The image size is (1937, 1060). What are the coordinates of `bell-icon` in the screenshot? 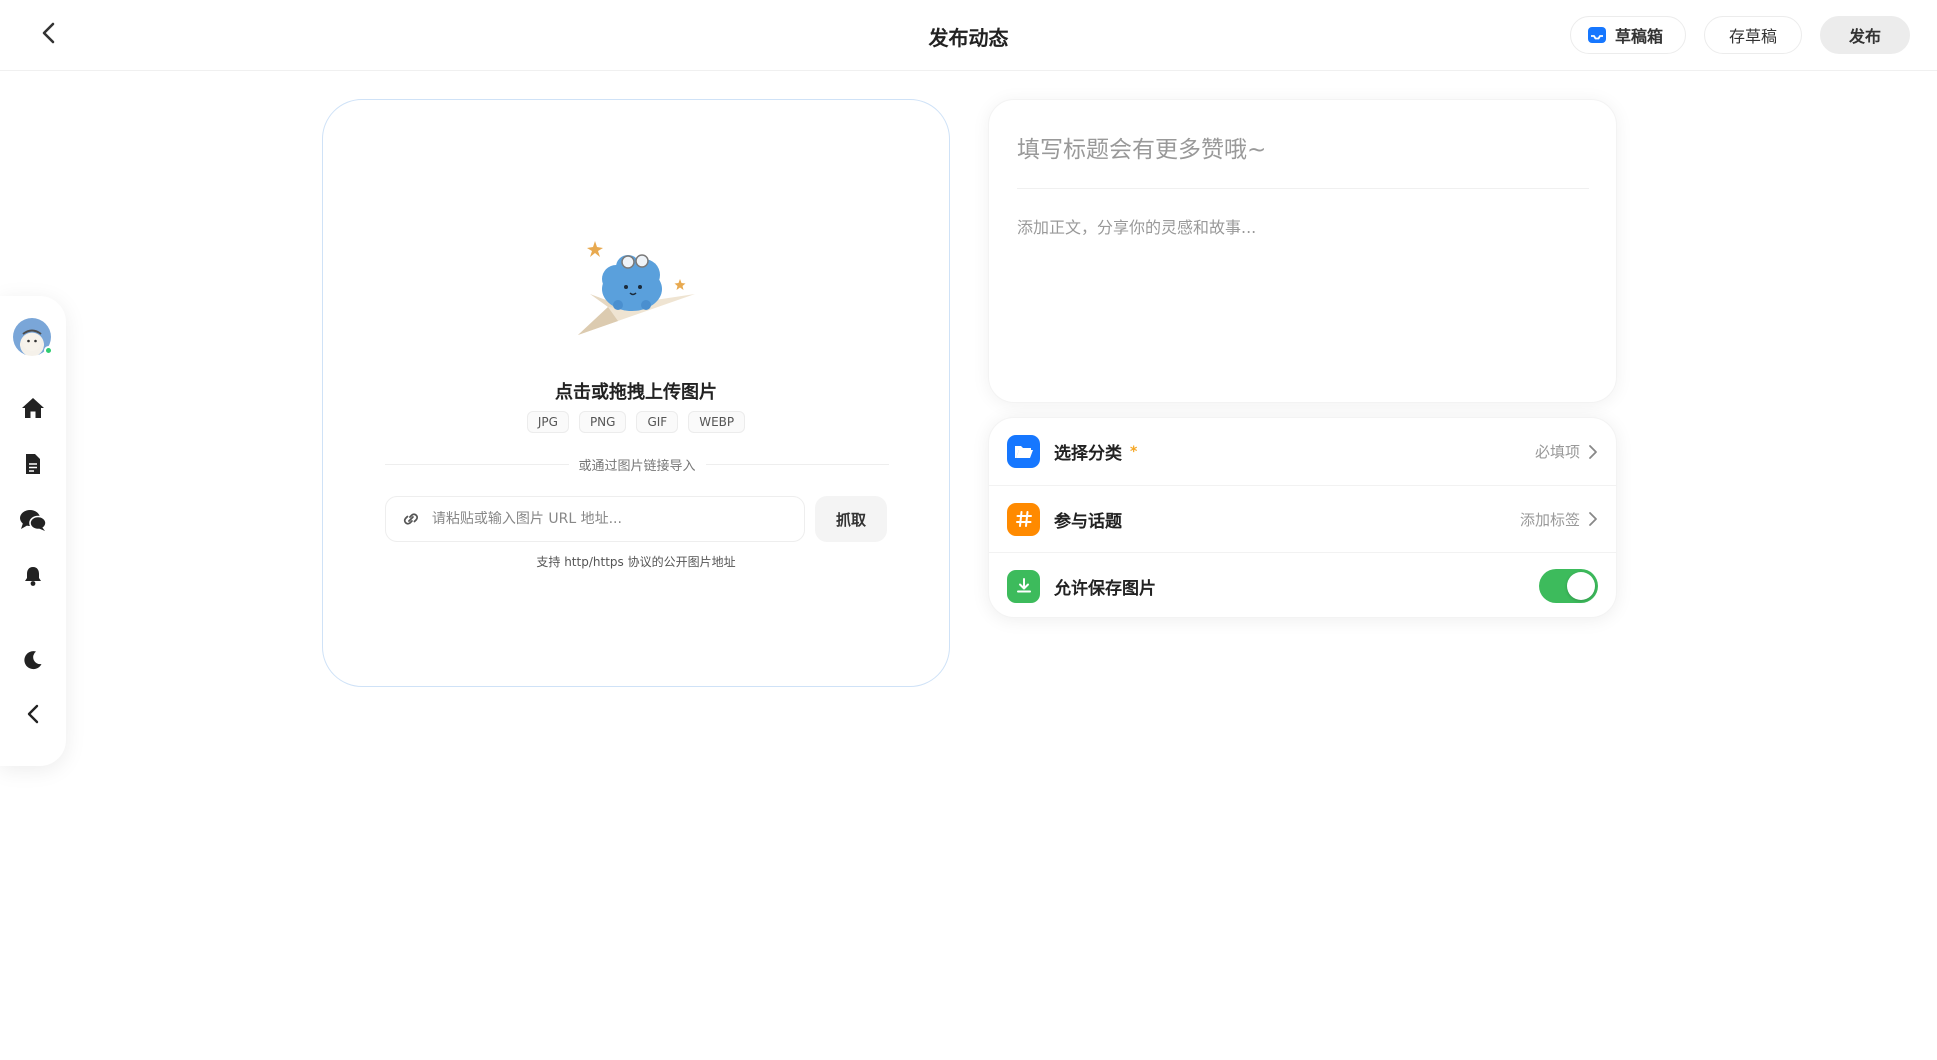 It's located at (33, 576).